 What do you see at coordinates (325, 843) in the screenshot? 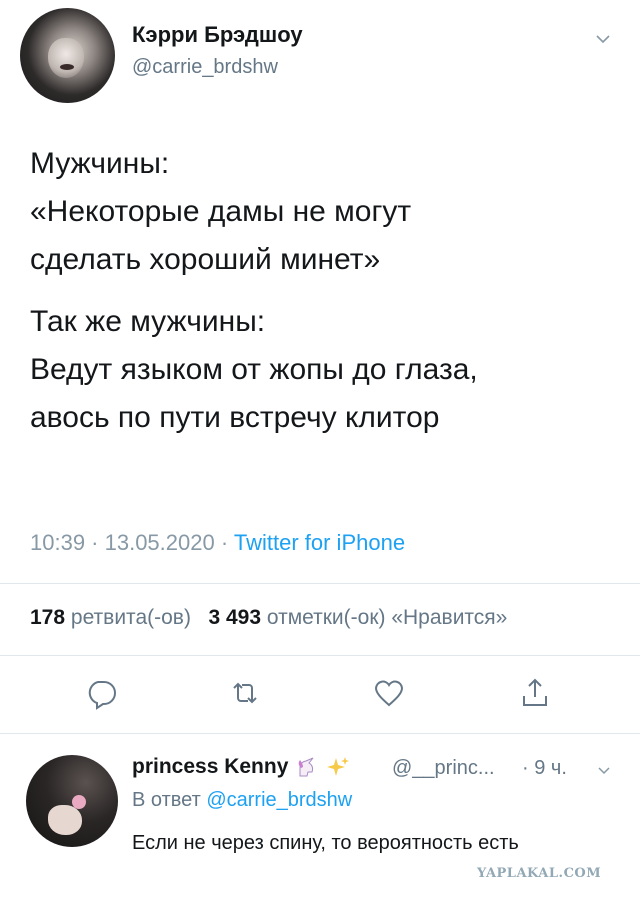
I see `reply-text: Если не через спину, то вероятность есть` at bounding box center [325, 843].